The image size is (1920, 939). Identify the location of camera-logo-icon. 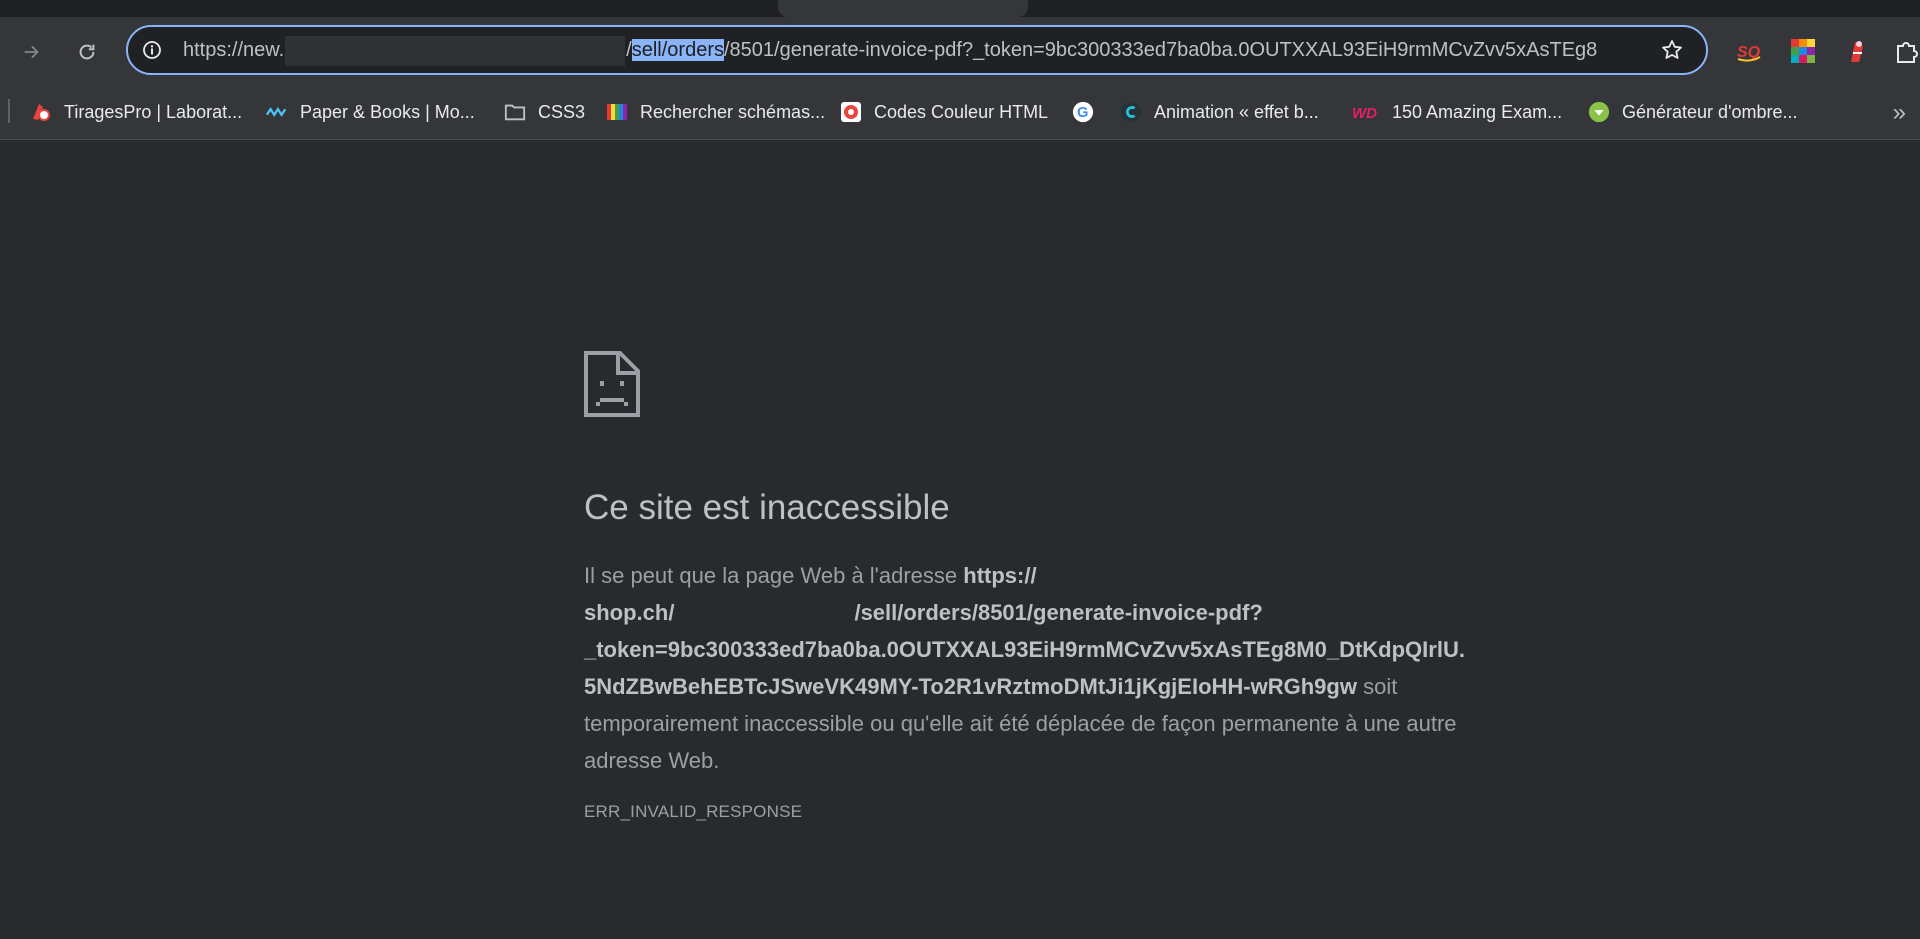
(41, 112).